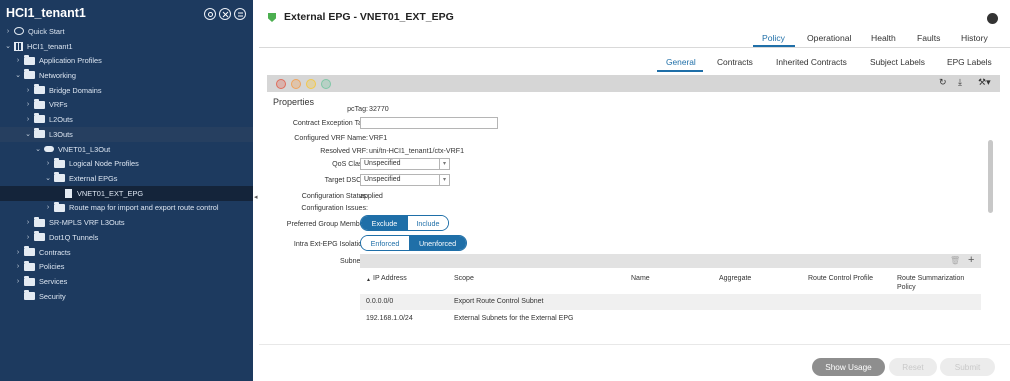  What do you see at coordinates (670, 261) in the screenshot?
I see `subnets-table-toolbar: 🗑 +` at bounding box center [670, 261].